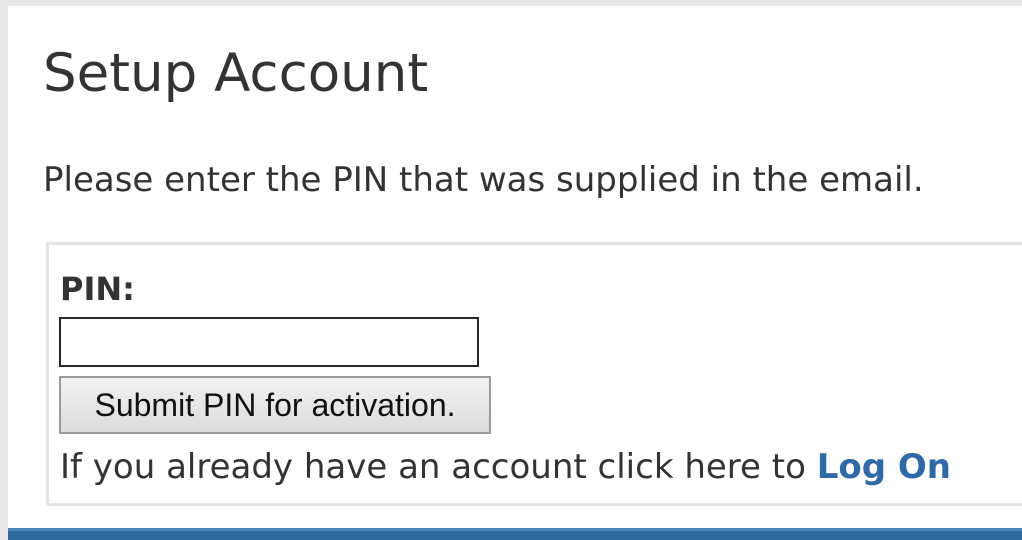 This screenshot has height=540, width=1022. What do you see at coordinates (275, 405) in the screenshot?
I see `submit-pin-button: Submit PIN for activation.` at bounding box center [275, 405].